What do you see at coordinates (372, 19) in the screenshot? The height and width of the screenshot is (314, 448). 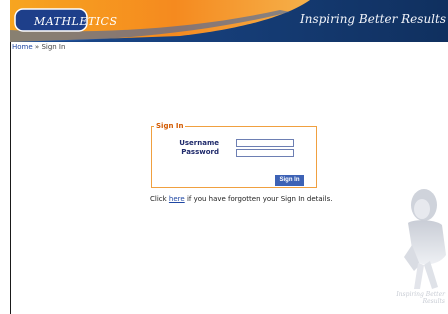 I see `header-tagline: Inspiring Better Results` at bounding box center [372, 19].